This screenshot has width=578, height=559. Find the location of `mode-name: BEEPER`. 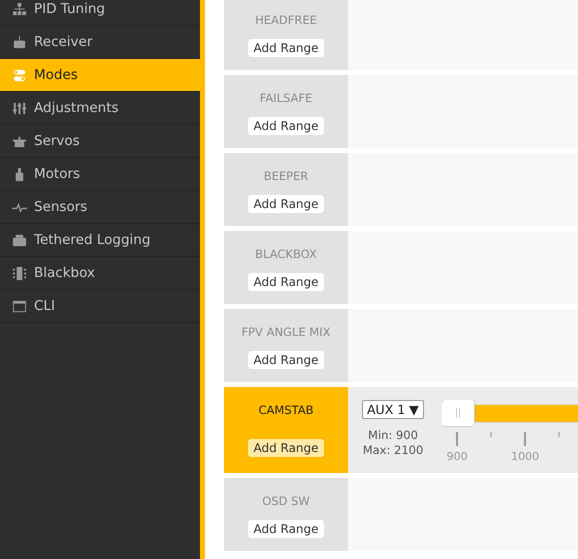

mode-name: BEEPER is located at coordinates (286, 176).